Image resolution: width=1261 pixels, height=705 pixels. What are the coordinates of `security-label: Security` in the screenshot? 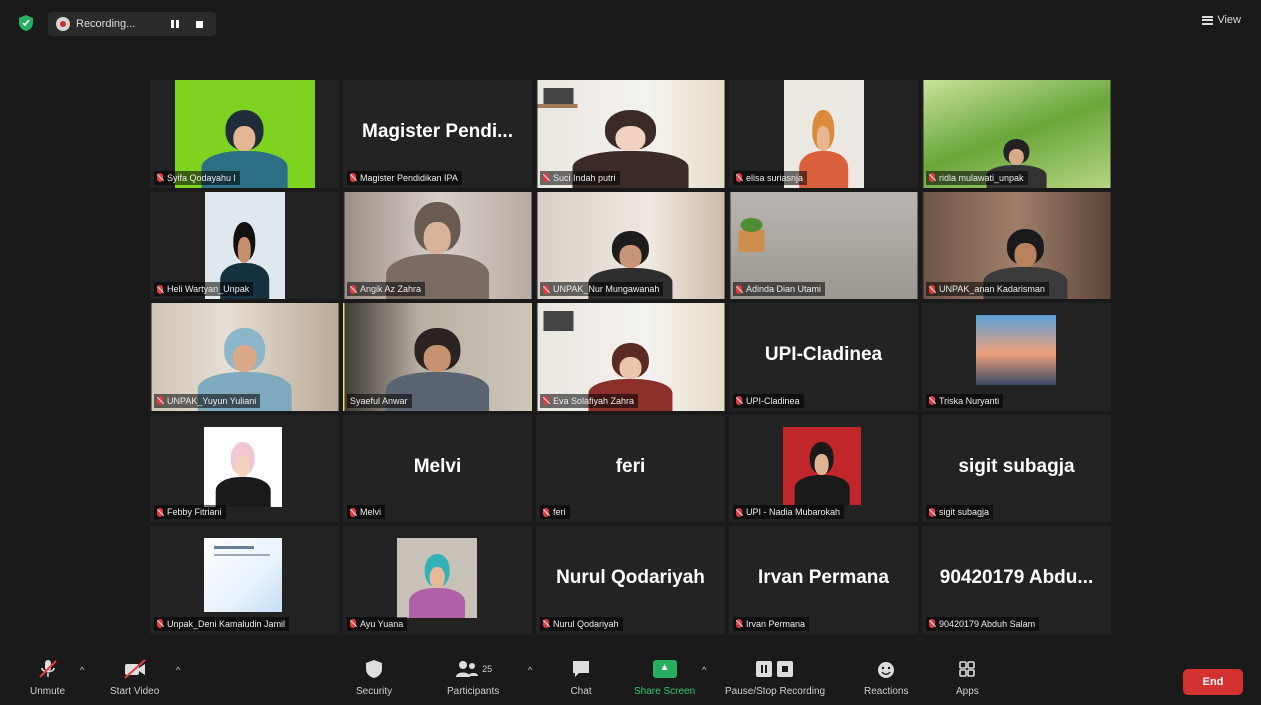 It's located at (374, 691).